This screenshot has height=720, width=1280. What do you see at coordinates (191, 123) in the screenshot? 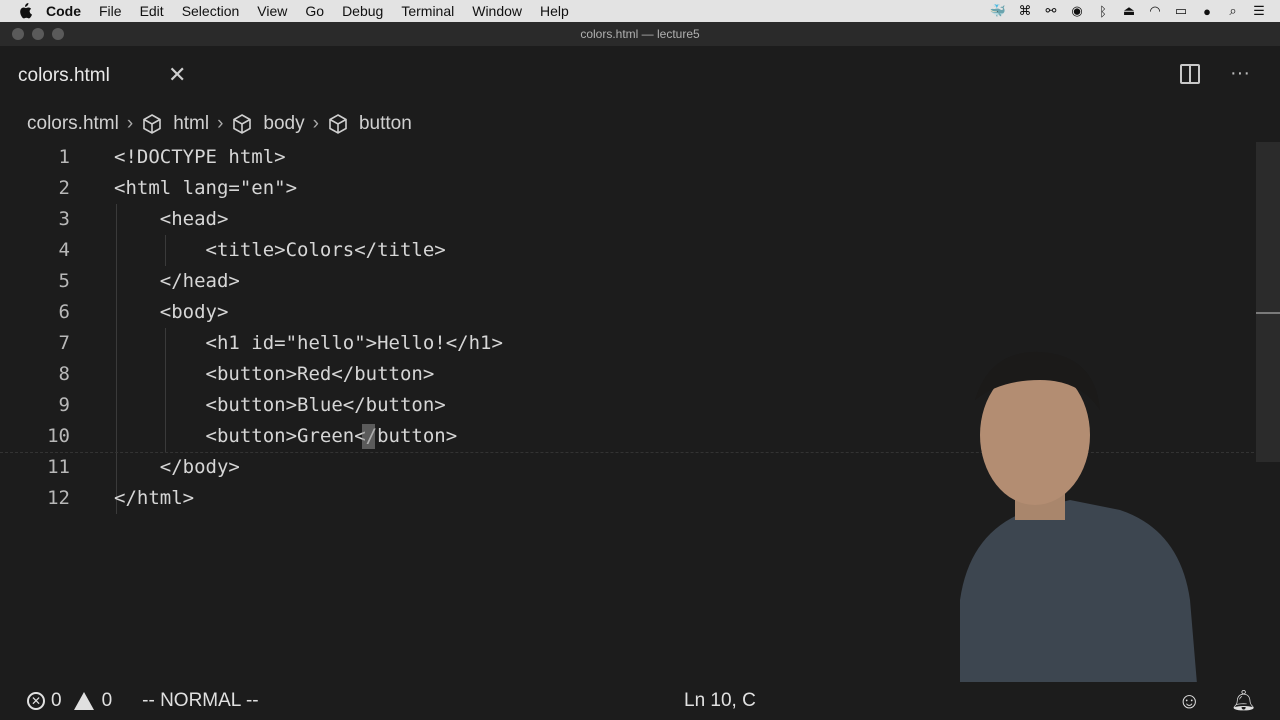
I see `breadcrumb-label: html` at bounding box center [191, 123].